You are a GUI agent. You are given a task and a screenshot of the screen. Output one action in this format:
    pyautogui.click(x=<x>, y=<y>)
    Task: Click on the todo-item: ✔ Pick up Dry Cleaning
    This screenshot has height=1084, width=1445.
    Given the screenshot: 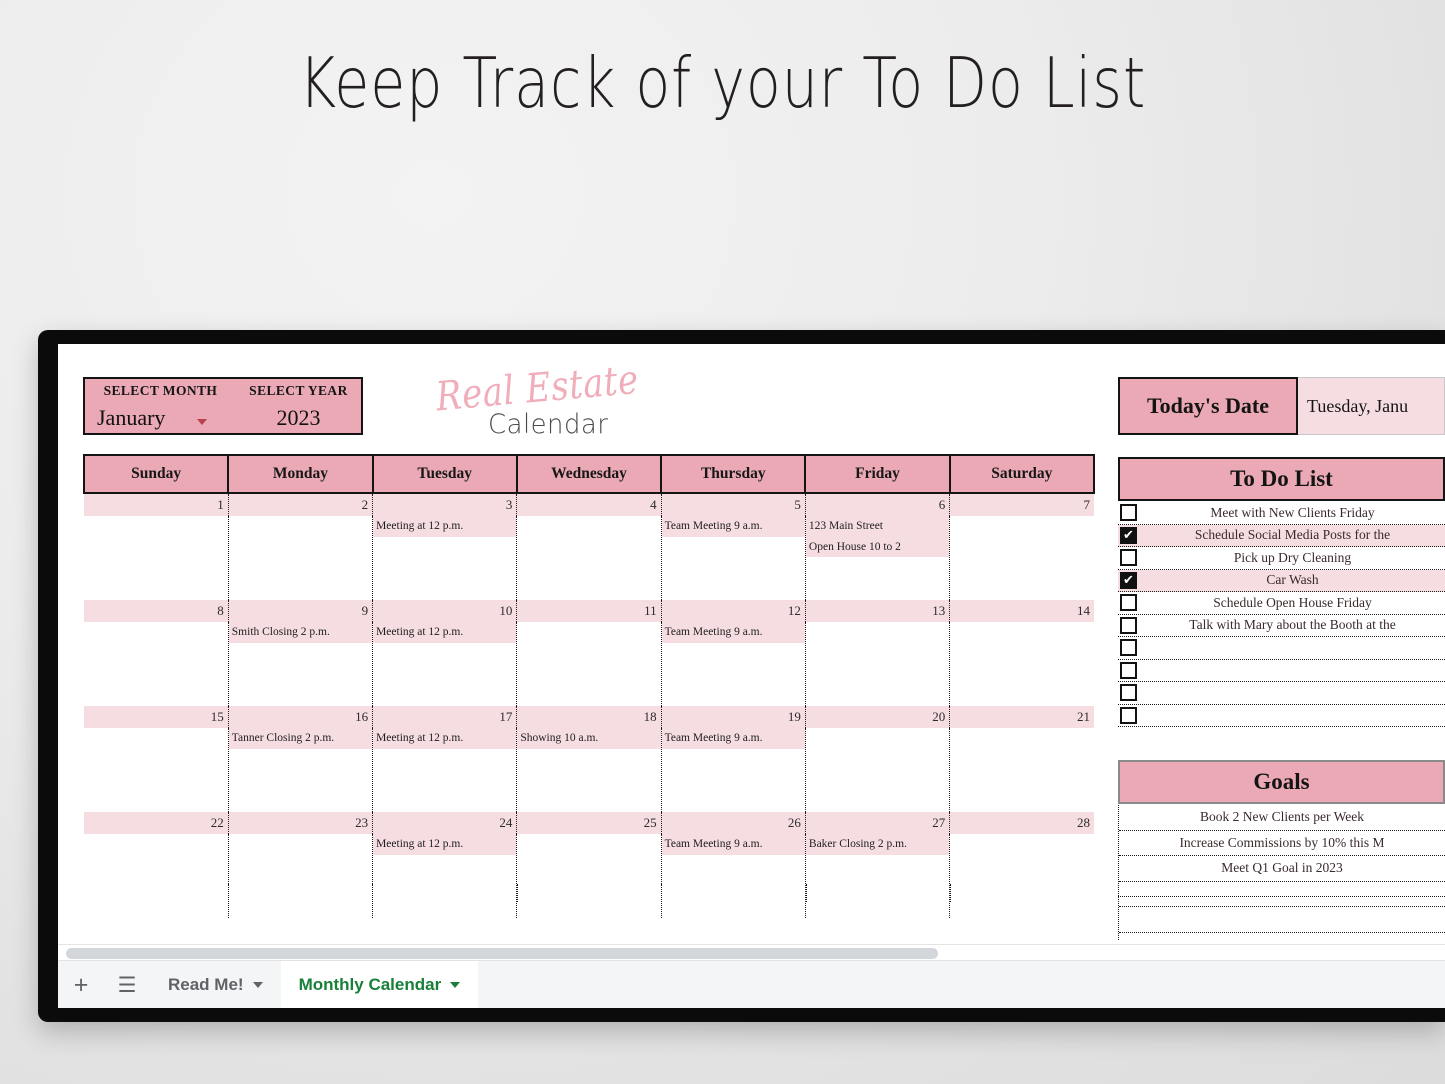 What is the action you would take?
    pyautogui.click(x=1281, y=558)
    